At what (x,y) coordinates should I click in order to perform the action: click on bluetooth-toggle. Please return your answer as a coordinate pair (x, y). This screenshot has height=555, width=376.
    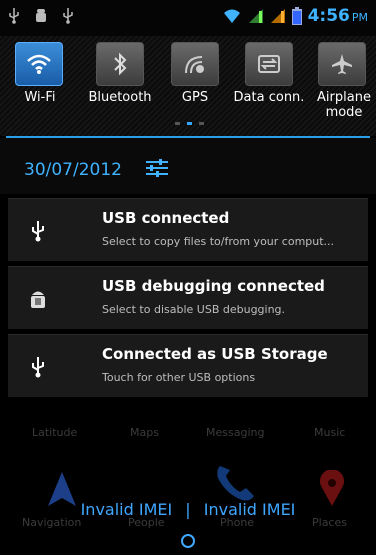
    Looking at the image, I should click on (120, 64).